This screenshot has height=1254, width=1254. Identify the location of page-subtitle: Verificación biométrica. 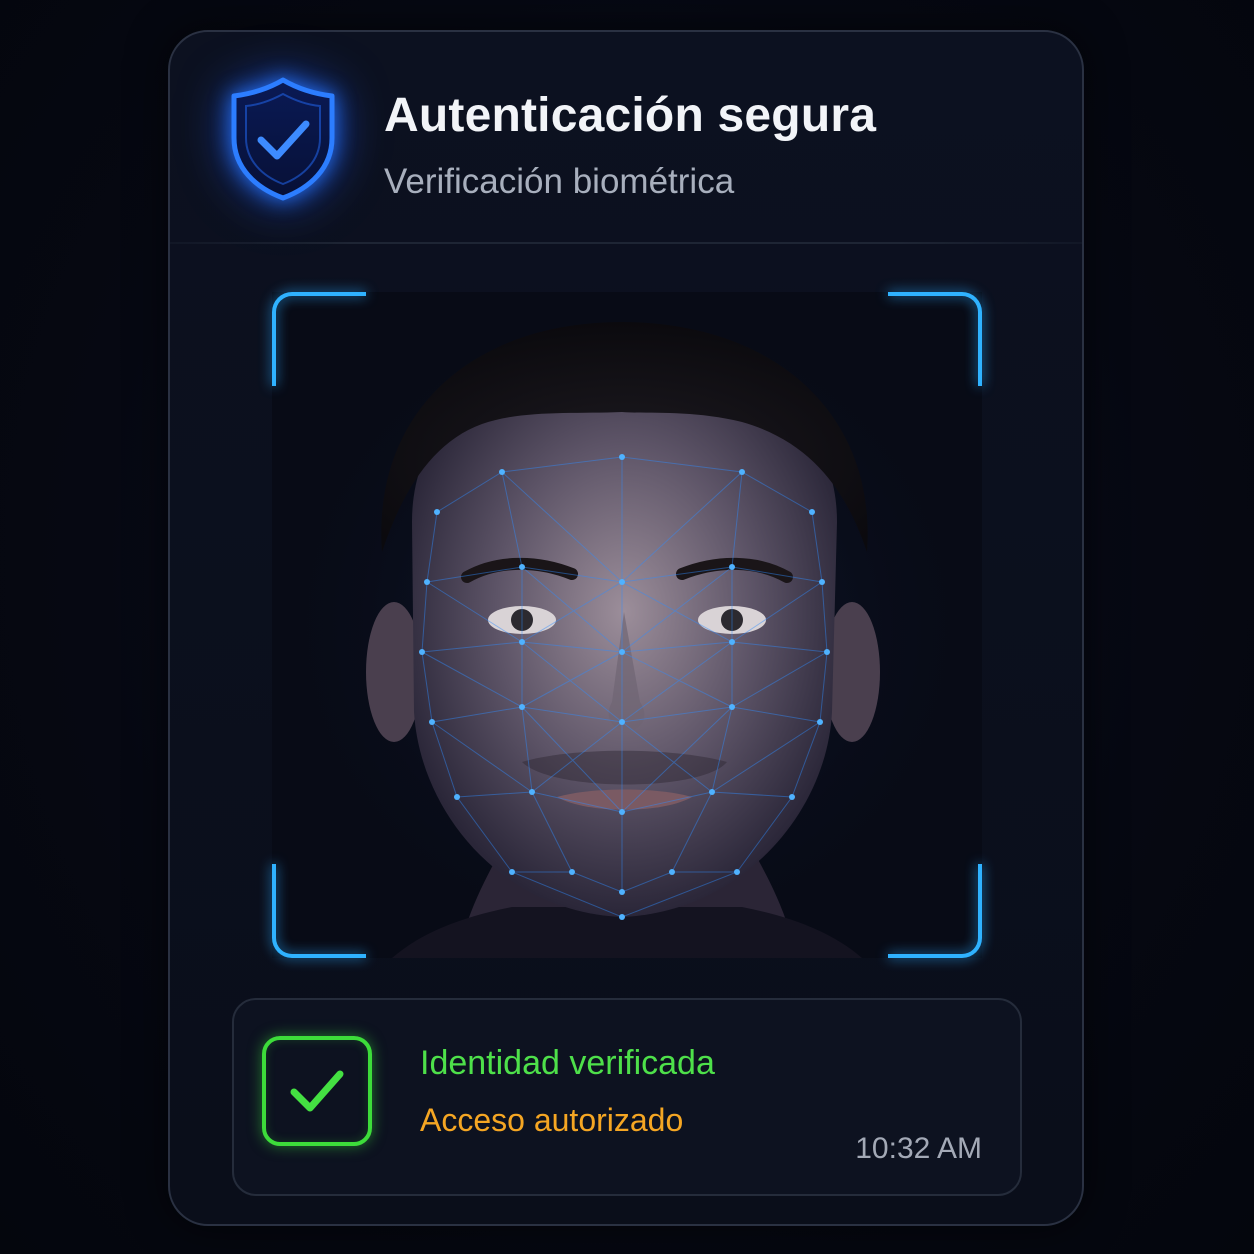
(559, 181).